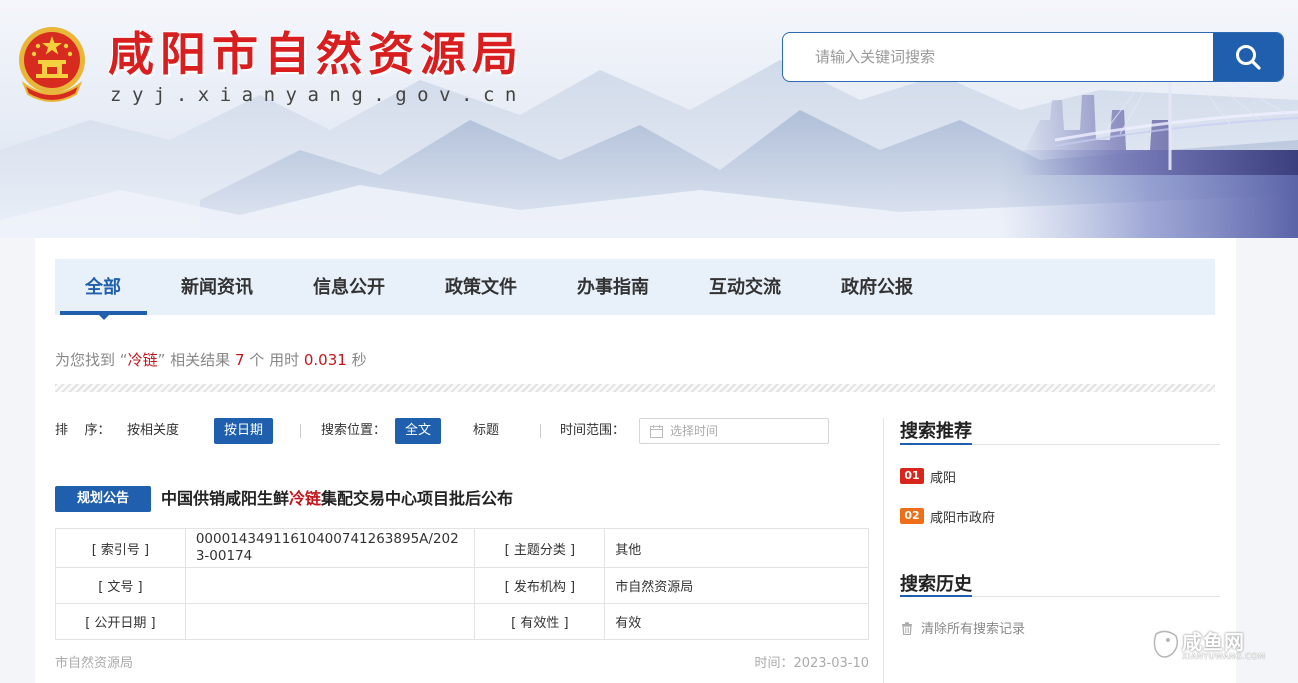 The width and height of the screenshot is (1298, 683). What do you see at coordinates (998, 57) in the screenshot?
I see `search-input` at bounding box center [998, 57].